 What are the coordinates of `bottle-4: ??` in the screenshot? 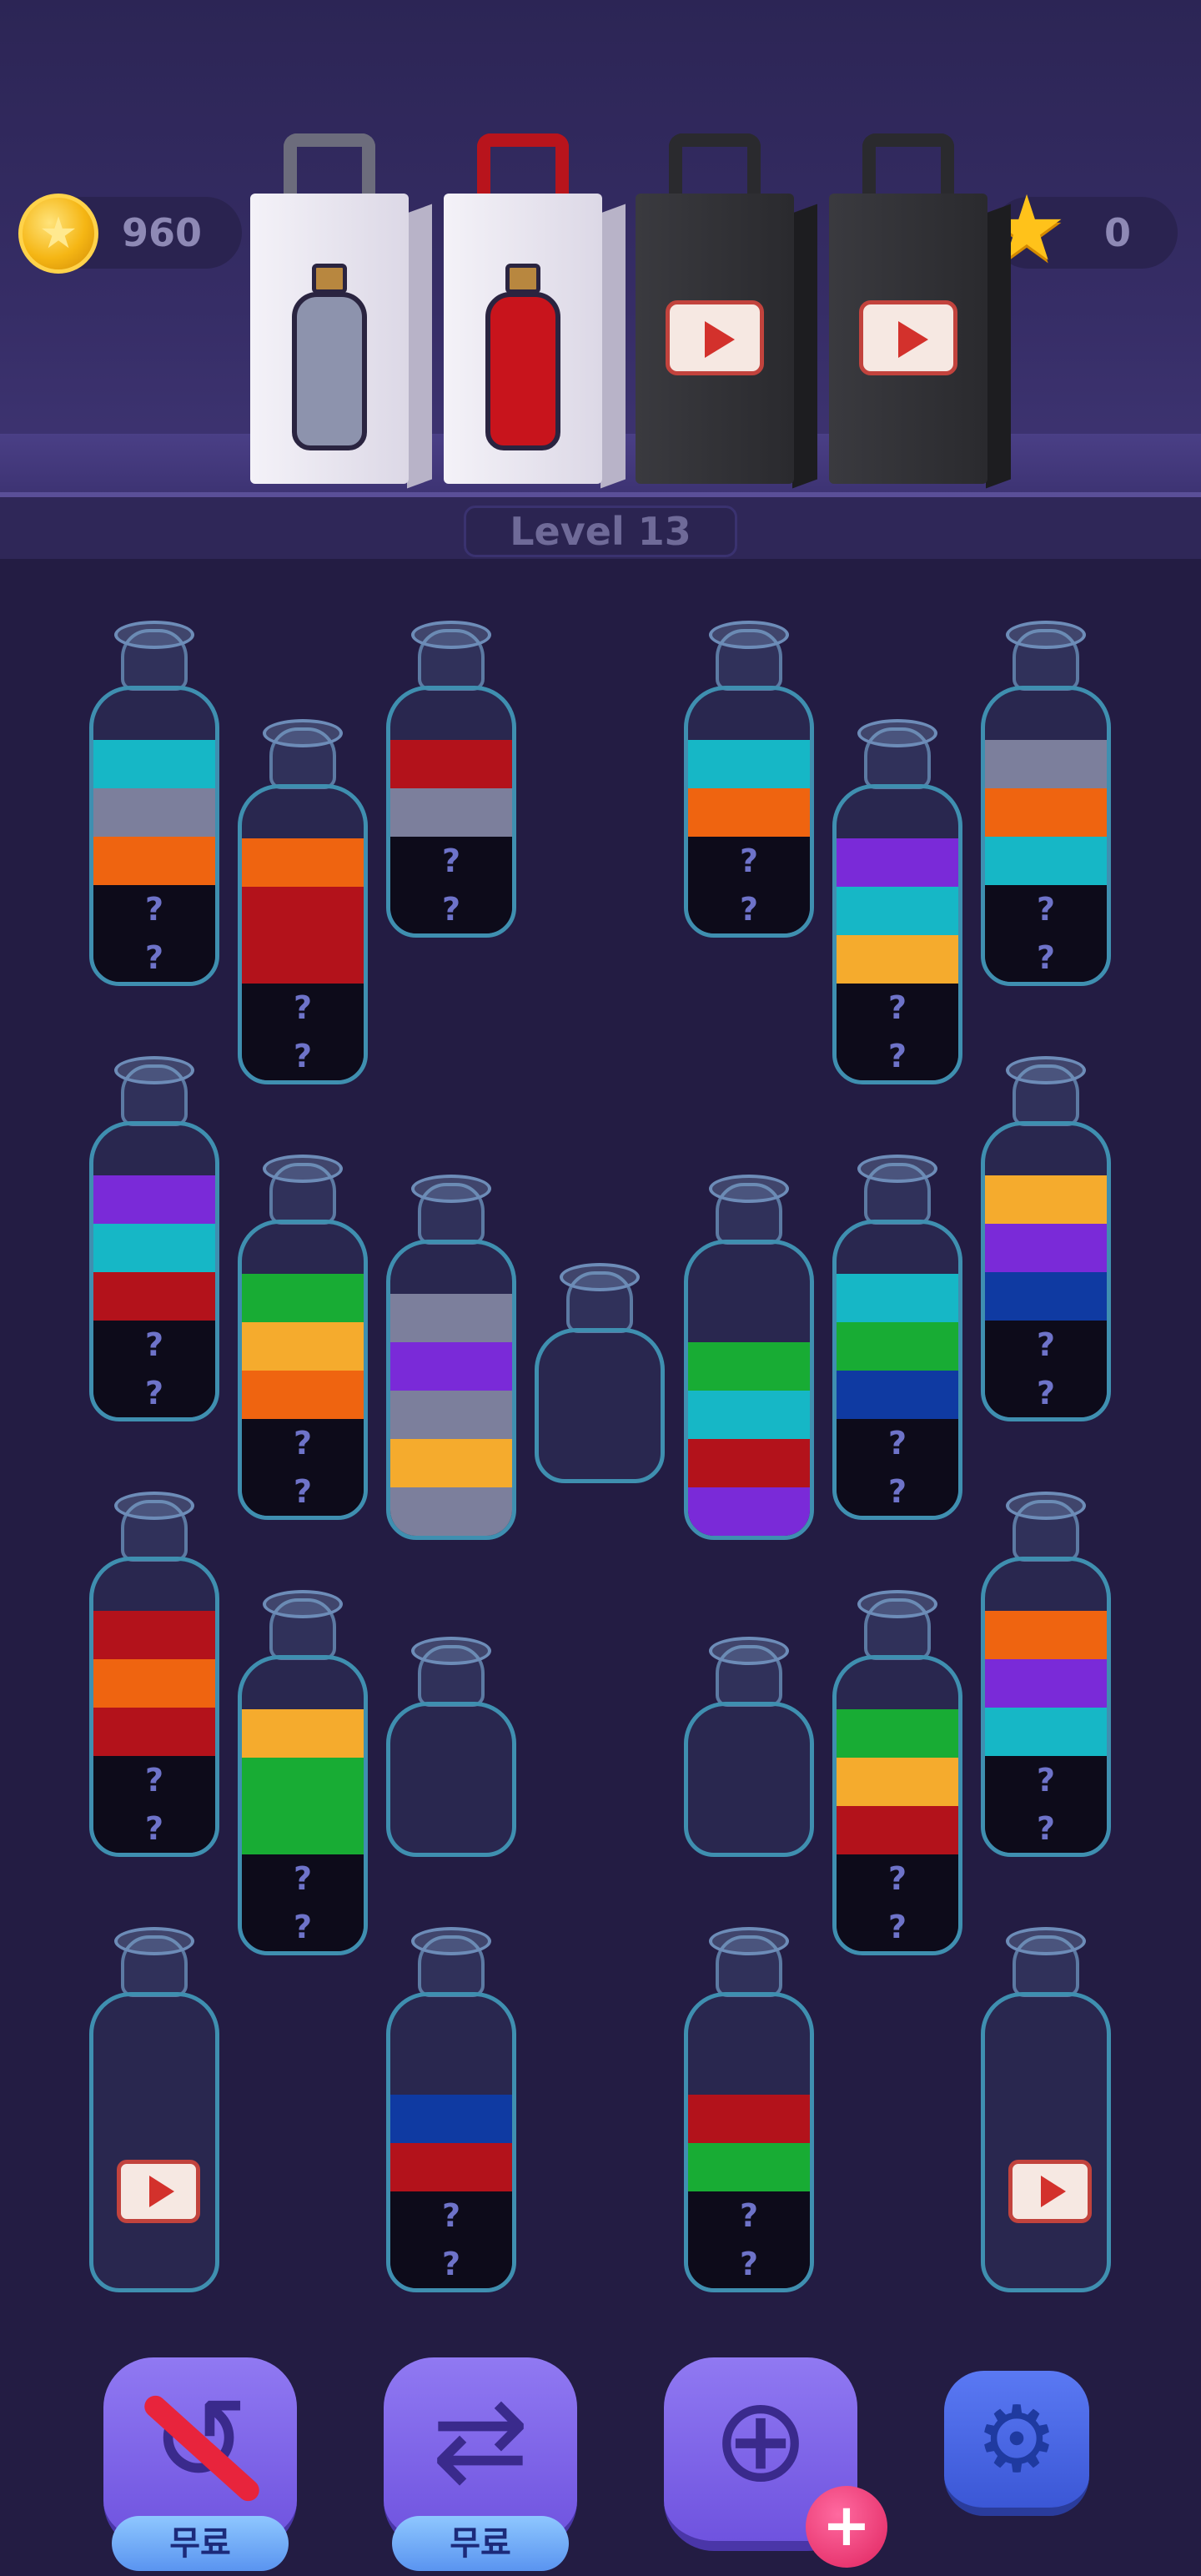 It's located at (749, 779).